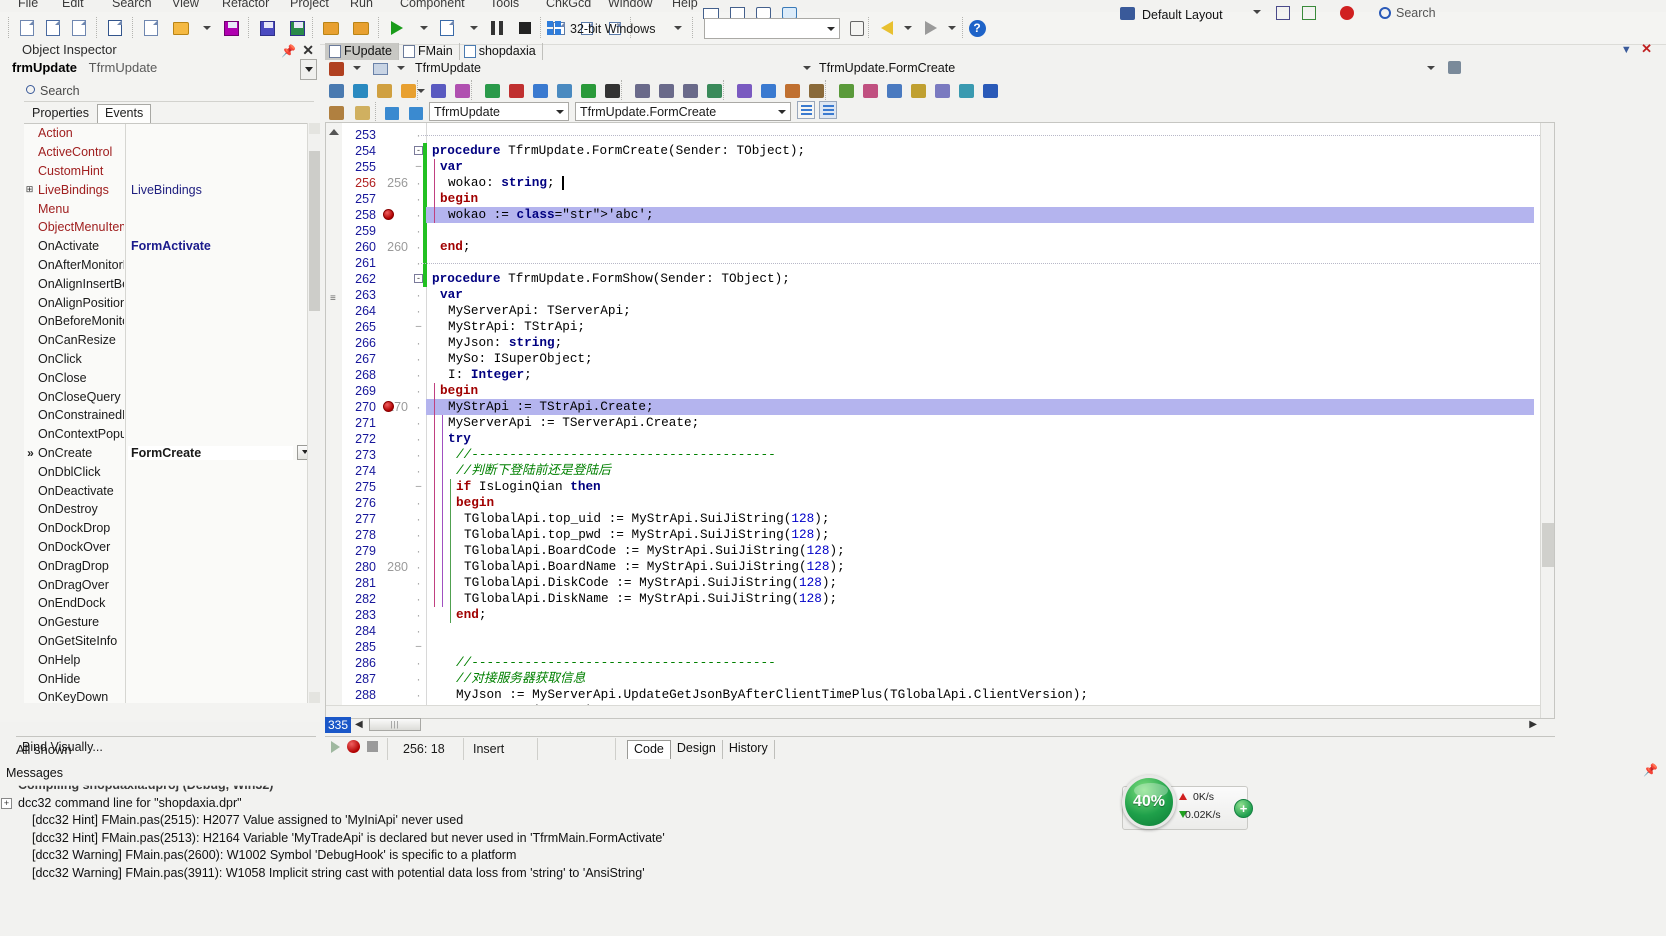  What do you see at coordinates (908, 28) in the screenshot?
I see `back-dropdown-icon` at bounding box center [908, 28].